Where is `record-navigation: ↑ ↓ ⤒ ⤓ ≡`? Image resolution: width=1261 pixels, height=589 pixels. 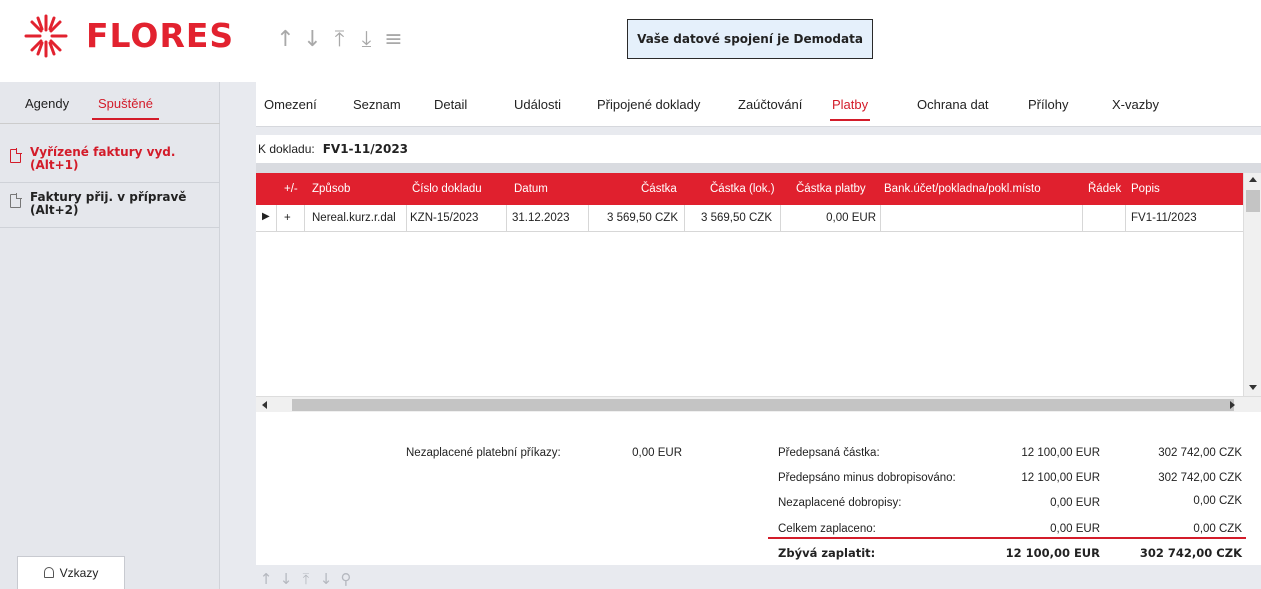 record-navigation: ↑ ↓ ⤒ ⤓ ≡ is located at coordinates (339, 40).